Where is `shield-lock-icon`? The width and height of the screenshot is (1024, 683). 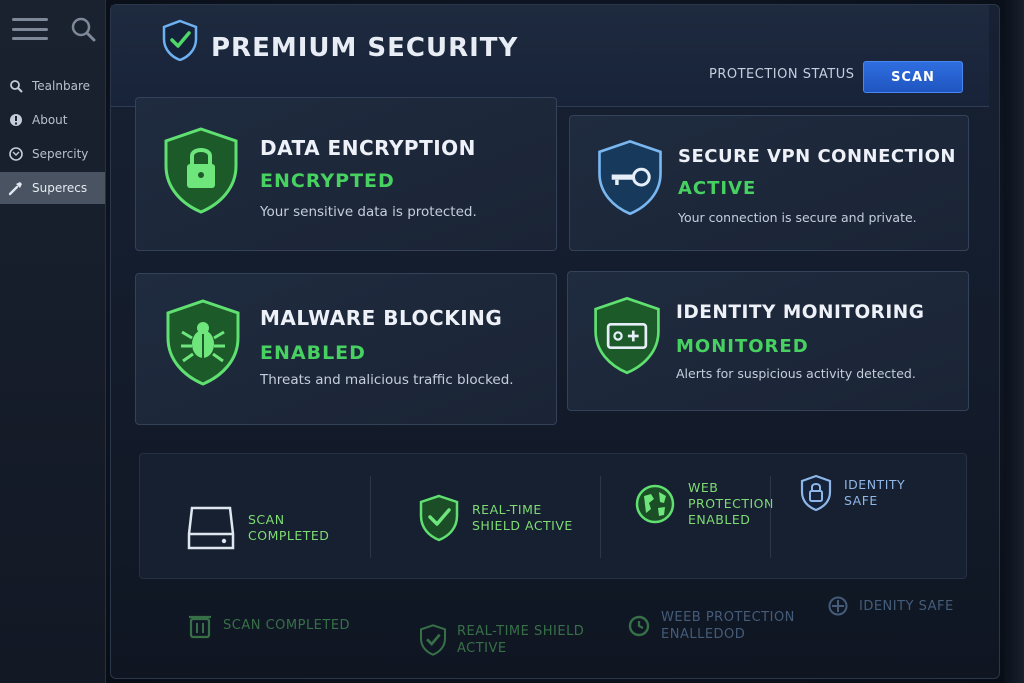
shield-lock-icon is located at coordinates (816, 493).